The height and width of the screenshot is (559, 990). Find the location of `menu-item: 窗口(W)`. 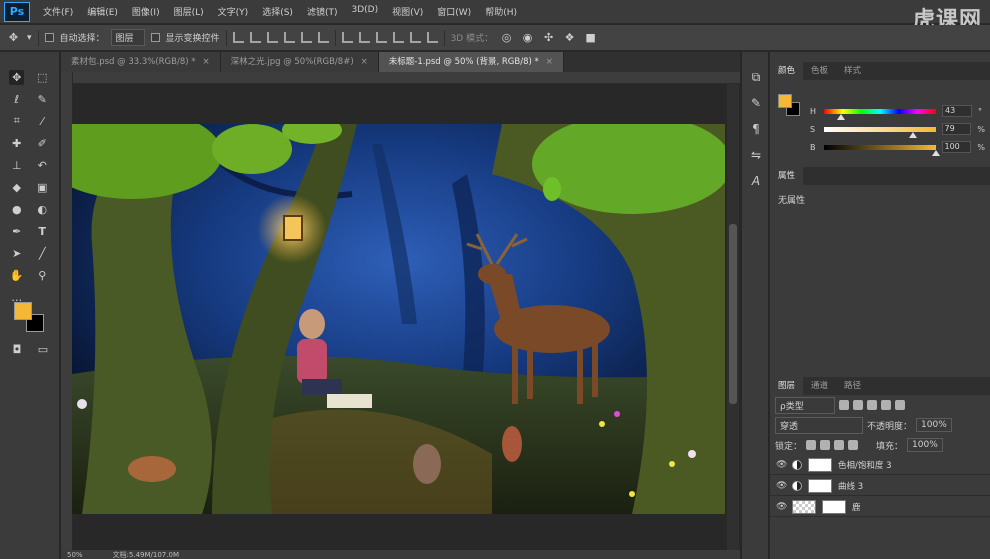

menu-item: 窗口(W) is located at coordinates (454, 11).